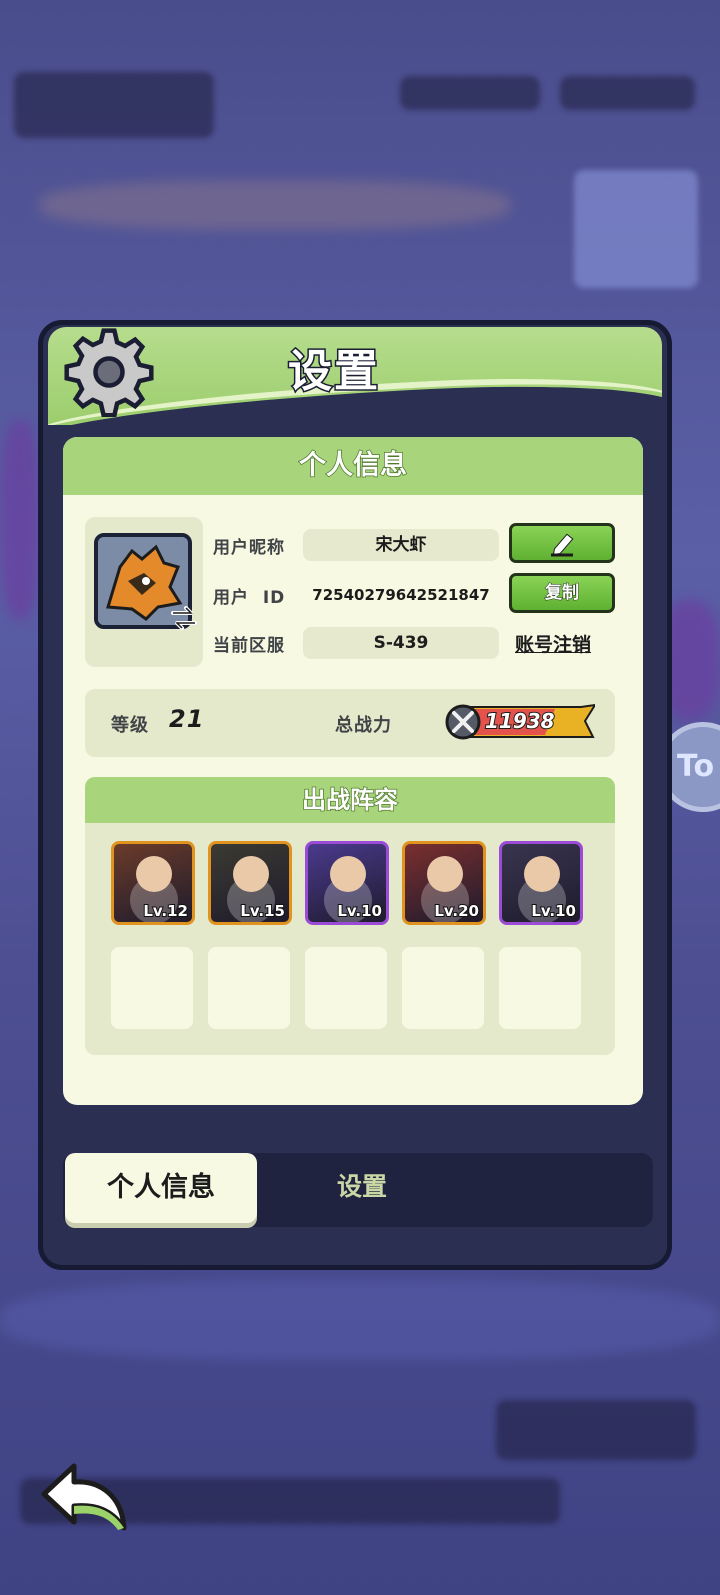  I want to click on copy-id-button: 复制, so click(562, 593).